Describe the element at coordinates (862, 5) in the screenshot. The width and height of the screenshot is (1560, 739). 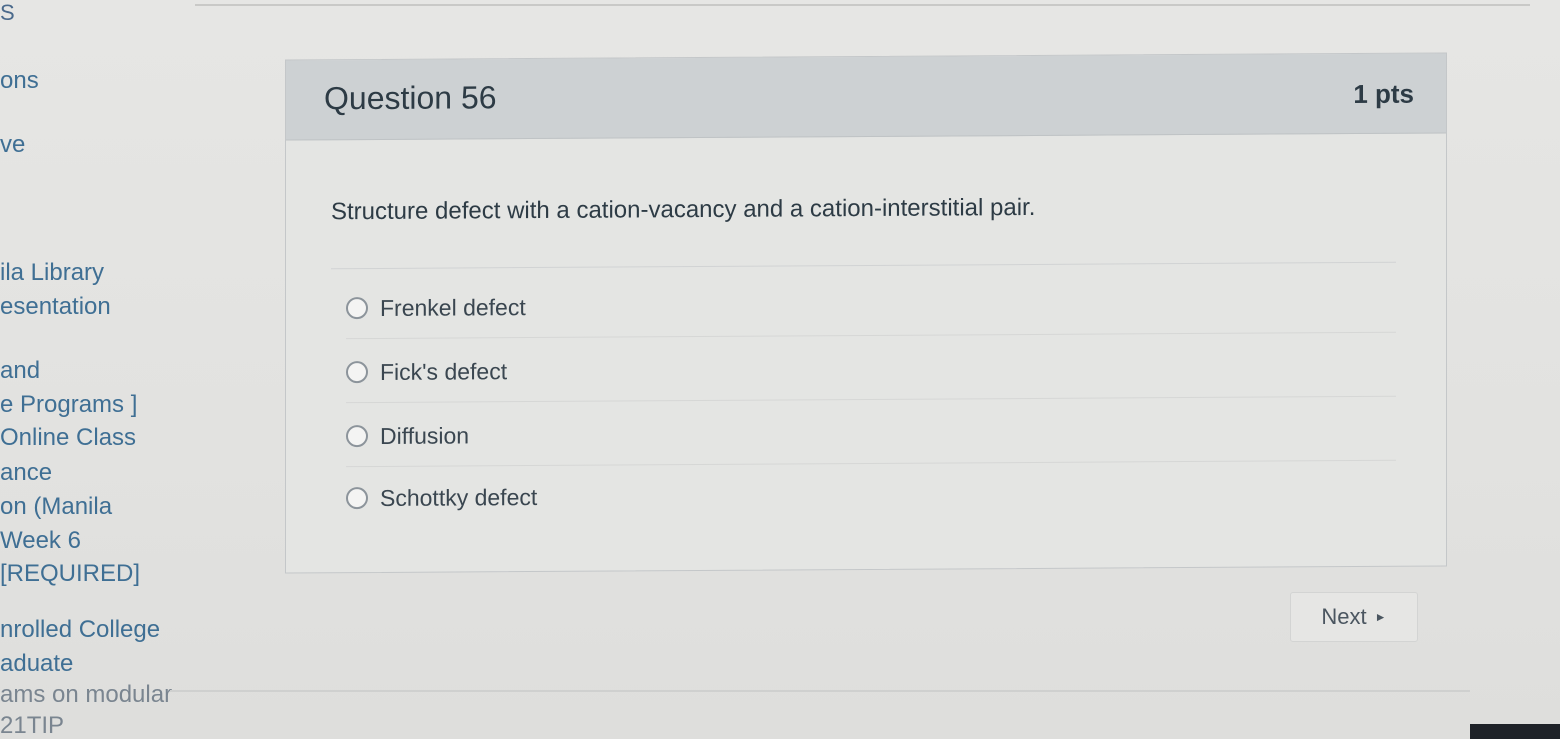
I see `top-divider` at that location.